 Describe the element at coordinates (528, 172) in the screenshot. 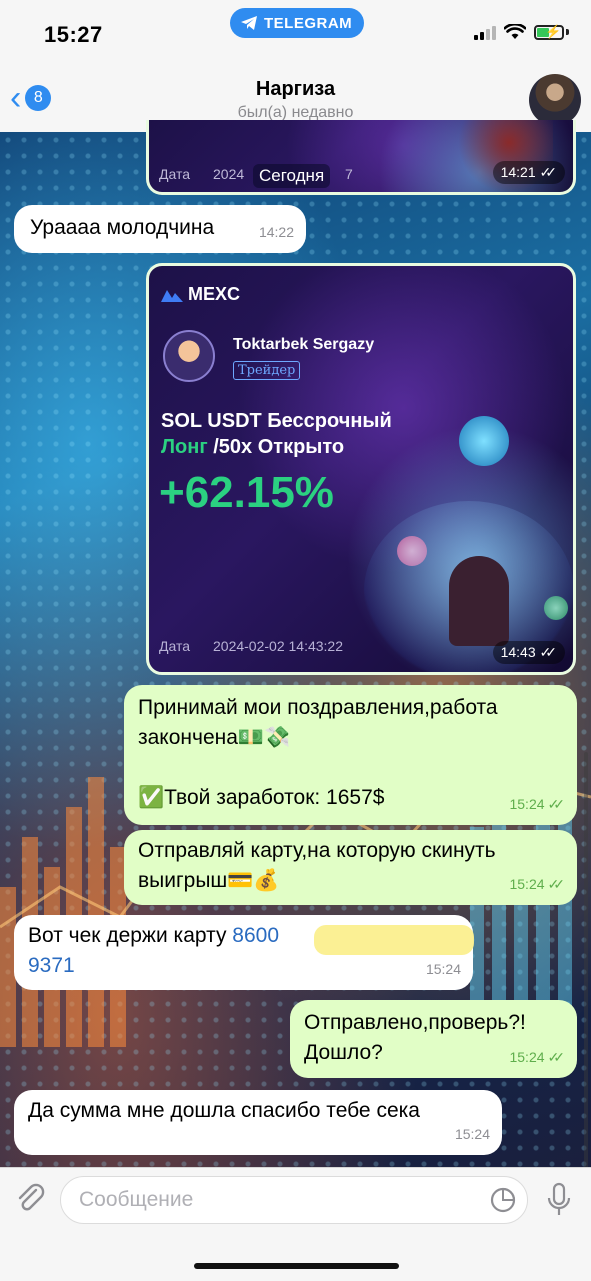

I see `message-time: 14:21 ✓✓` at that location.